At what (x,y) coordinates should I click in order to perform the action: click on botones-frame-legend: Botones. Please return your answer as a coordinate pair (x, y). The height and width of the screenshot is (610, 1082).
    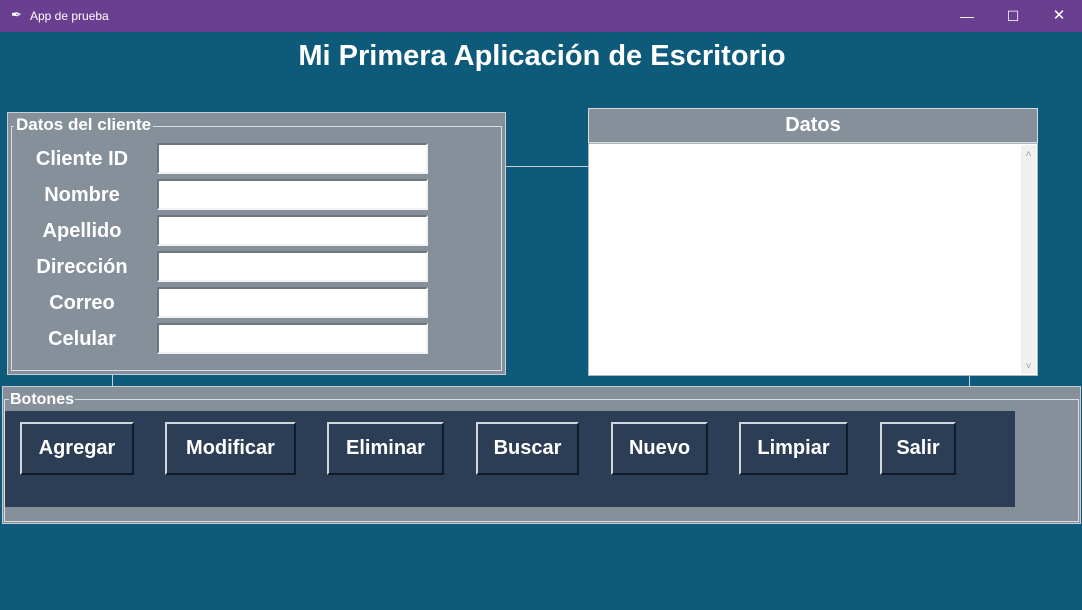
    Looking at the image, I should click on (42, 400).